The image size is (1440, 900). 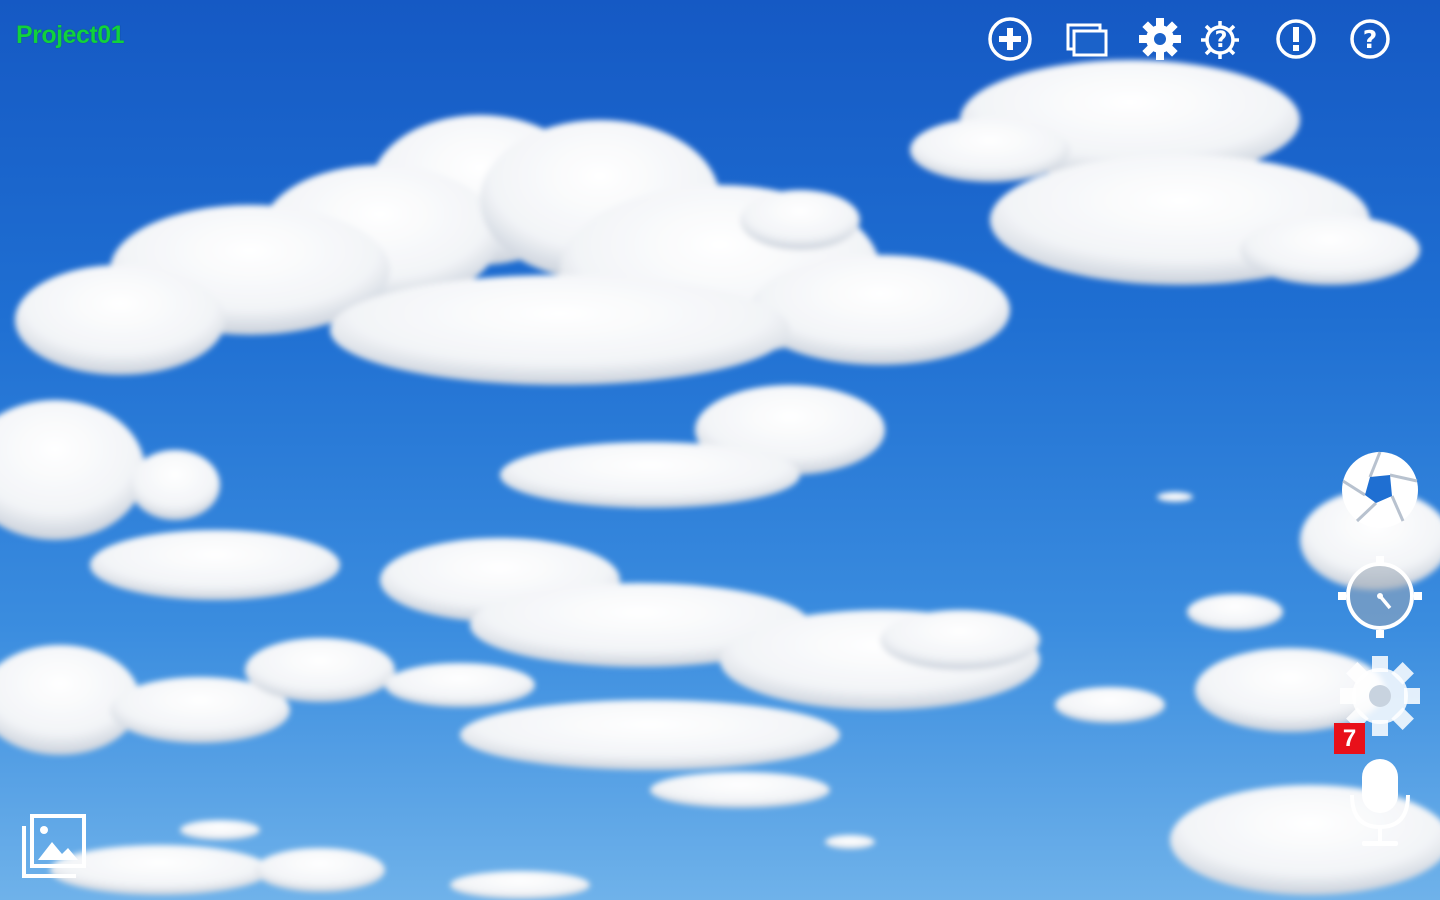 I want to click on gallery-icon, so click(x=54, y=846).